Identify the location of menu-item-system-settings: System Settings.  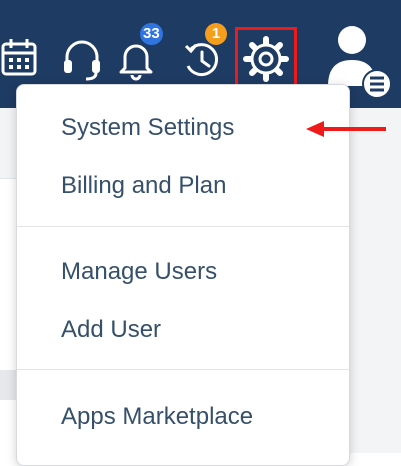
(147, 128).